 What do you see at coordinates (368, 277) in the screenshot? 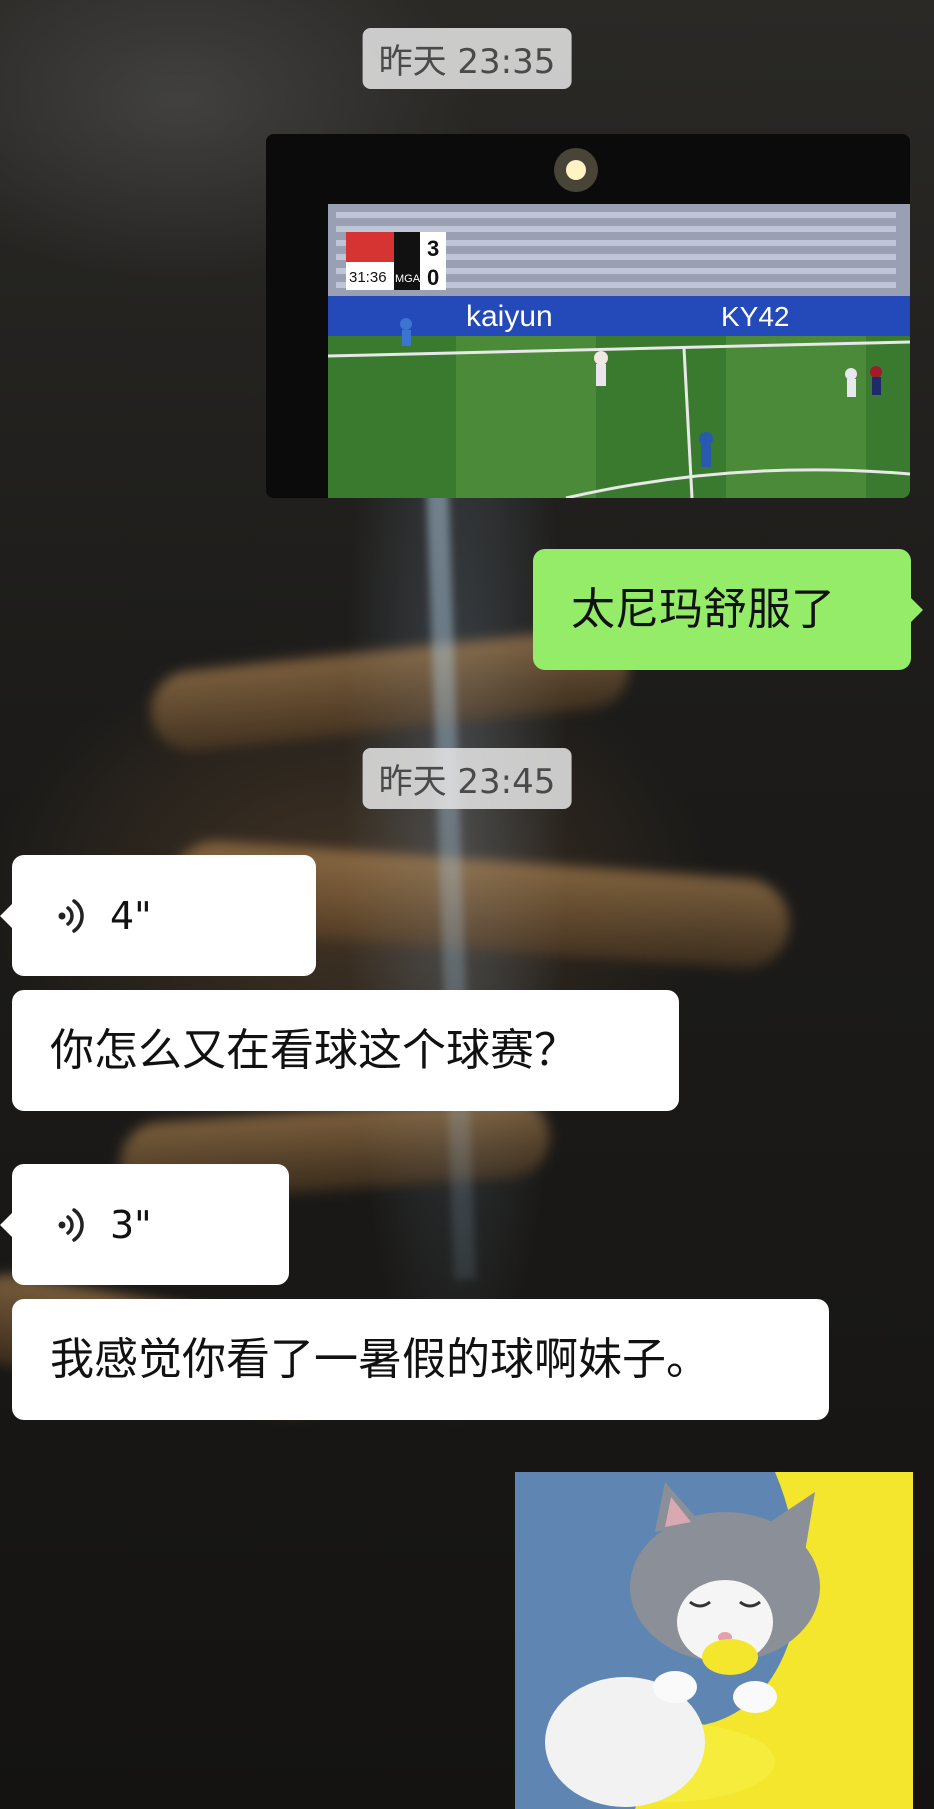
I see `match-clock: 31:36` at bounding box center [368, 277].